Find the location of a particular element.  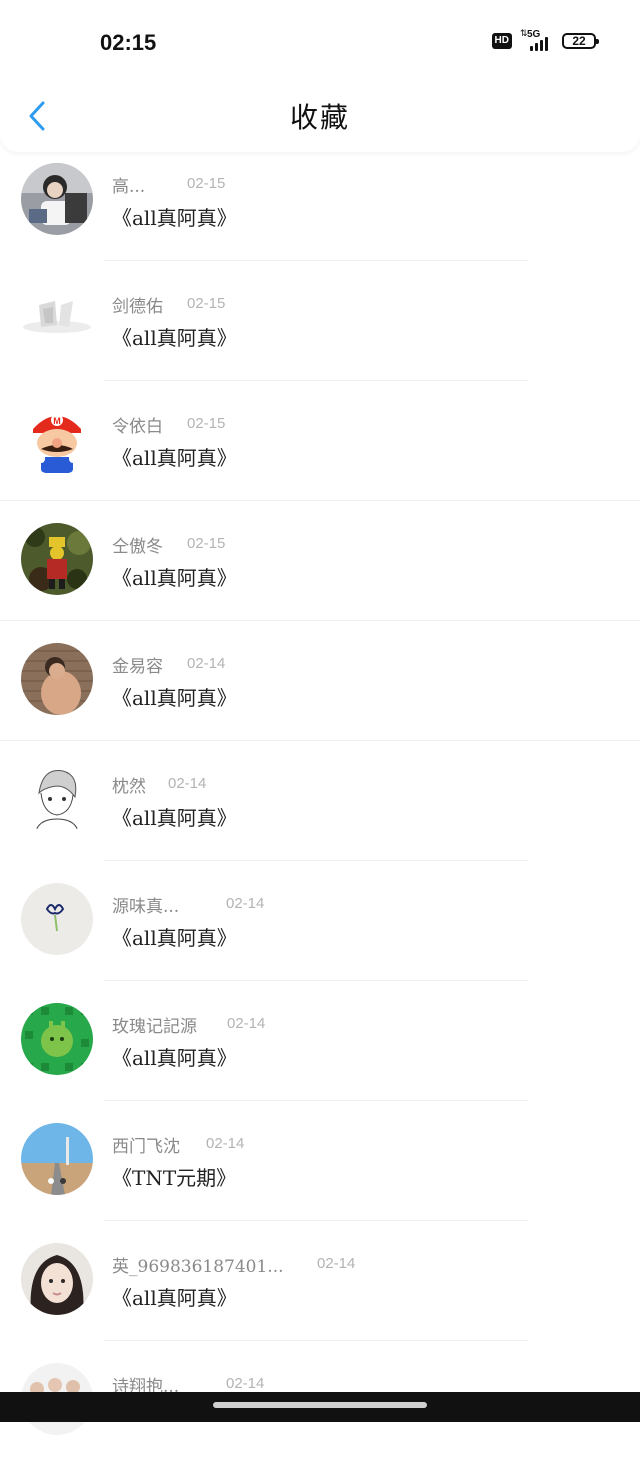

signal-icon: ⇅ 5G is located at coordinates (537, 41).